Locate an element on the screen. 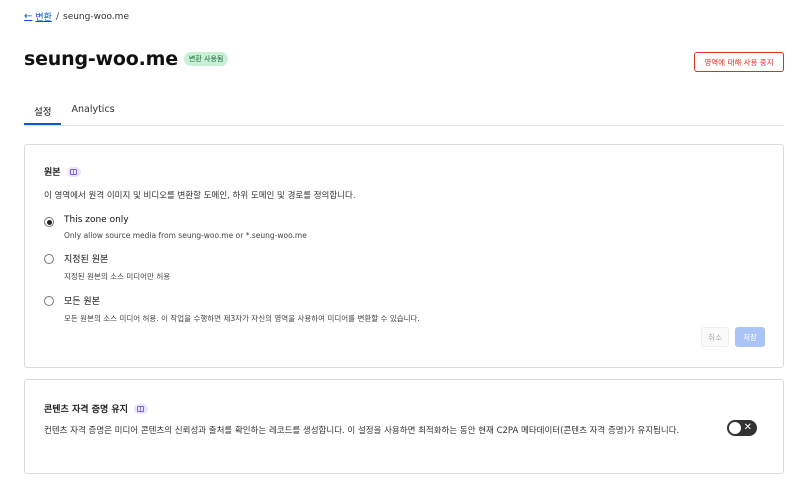  disable-zone-button: 영역에 대해 사용 중지 is located at coordinates (739, 62).